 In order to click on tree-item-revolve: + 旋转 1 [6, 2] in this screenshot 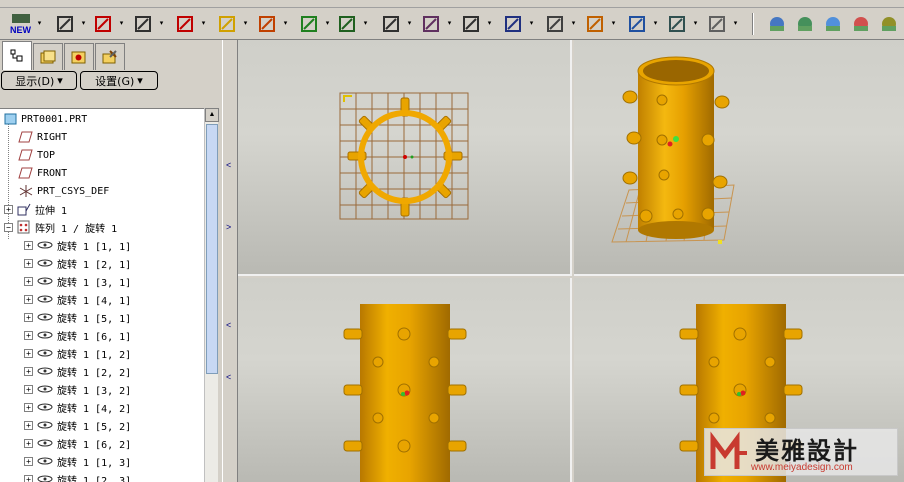, I will do `click(77, 443)`.